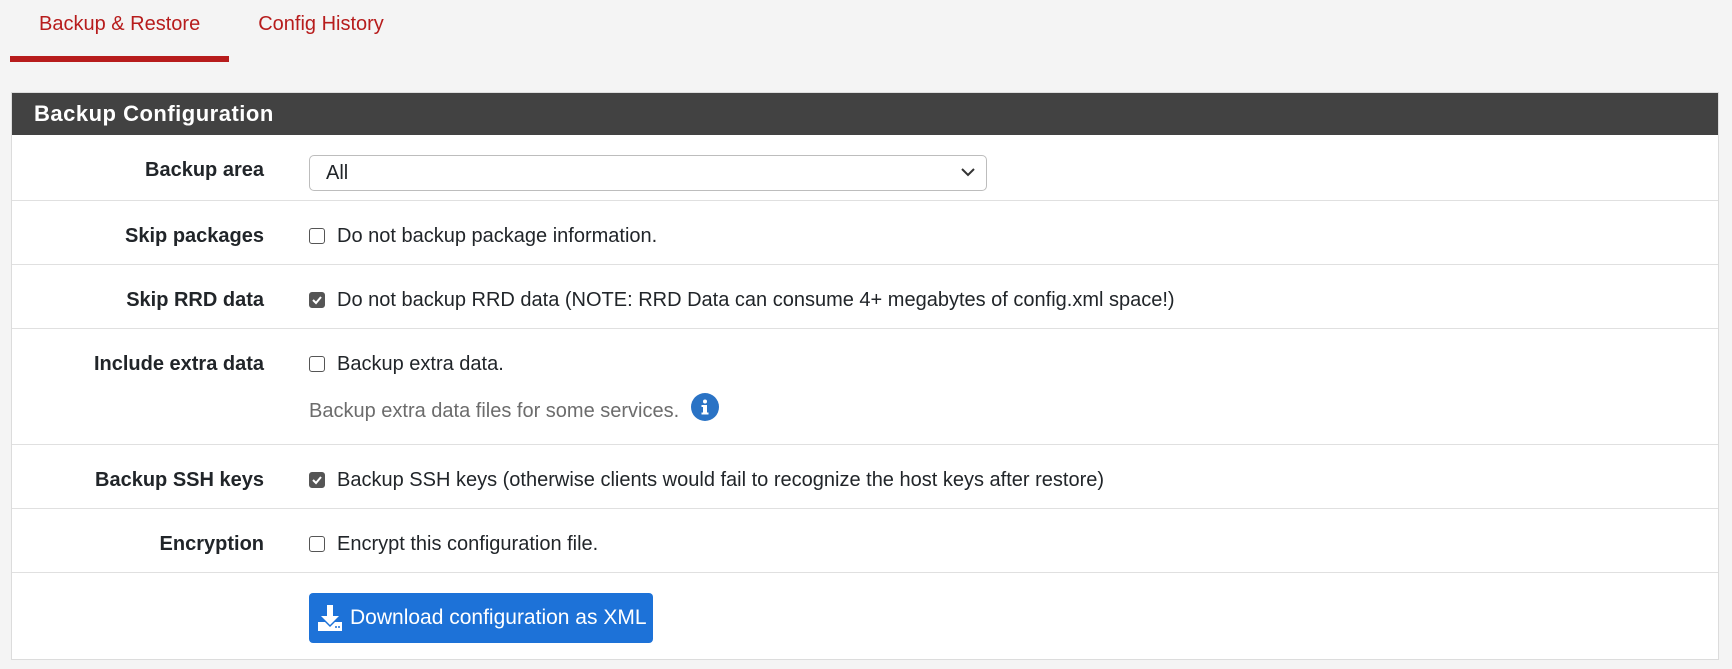 This screenshot has height=669, width=1732. Describe the element at coordinates (865, 616) in the screenshot. I see `row-download: Download configuration as XML` at that location.